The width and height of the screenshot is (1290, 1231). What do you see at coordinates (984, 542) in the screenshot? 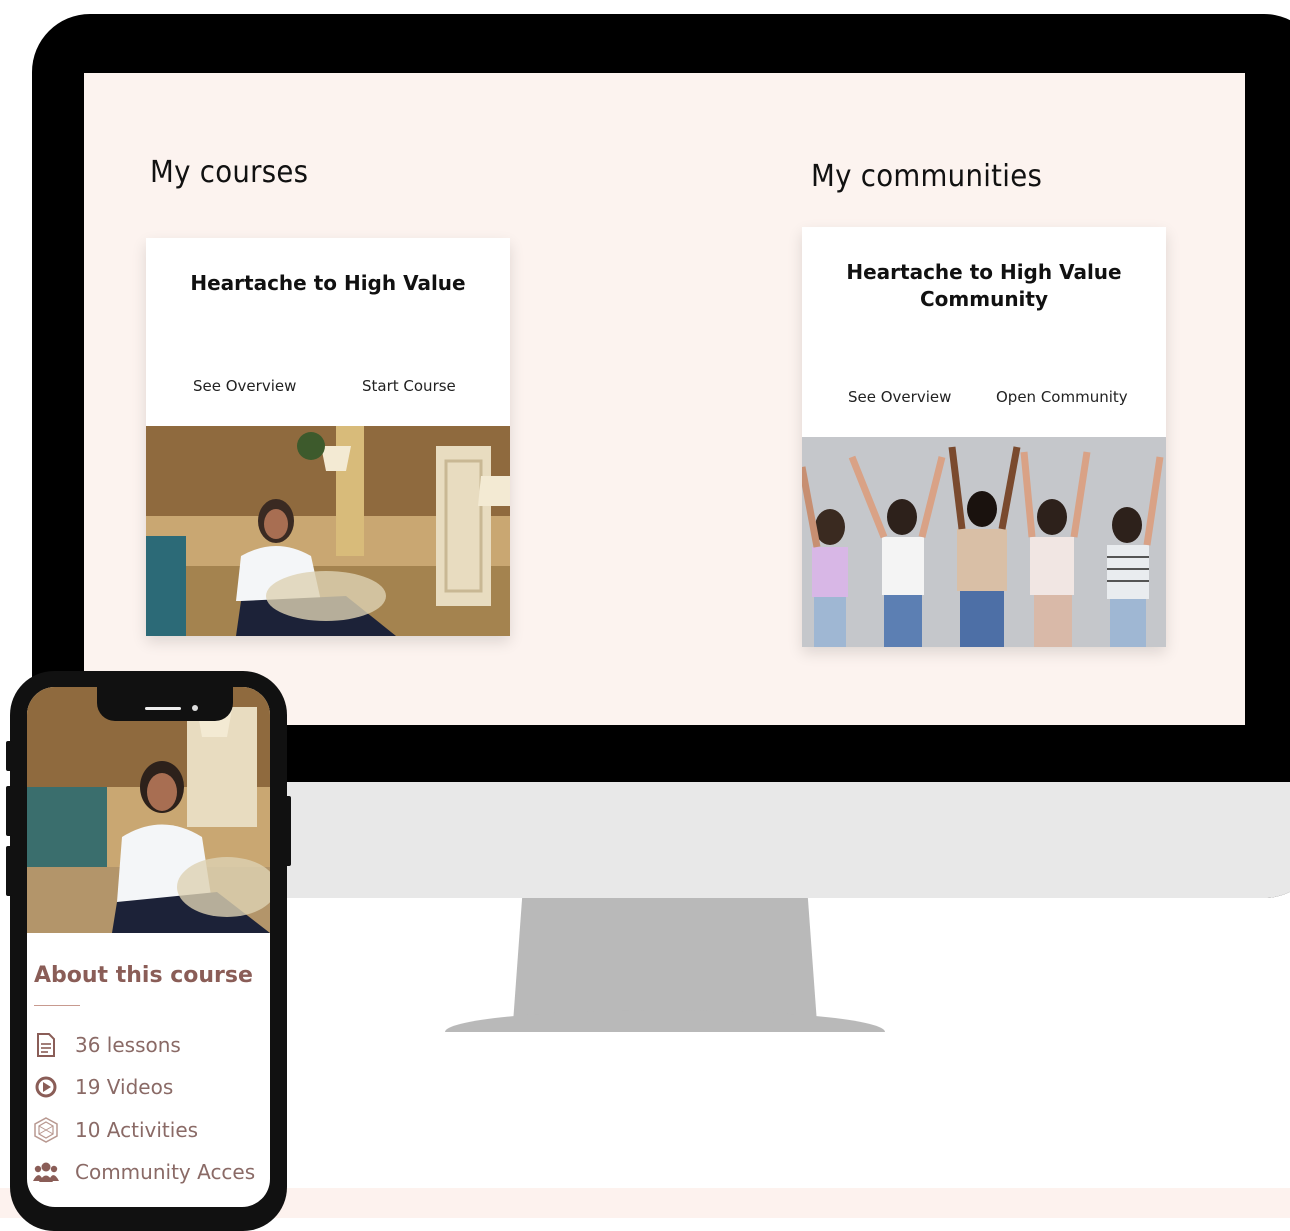
I see `community-thumbnail-image` at bounding box center [984, 542].